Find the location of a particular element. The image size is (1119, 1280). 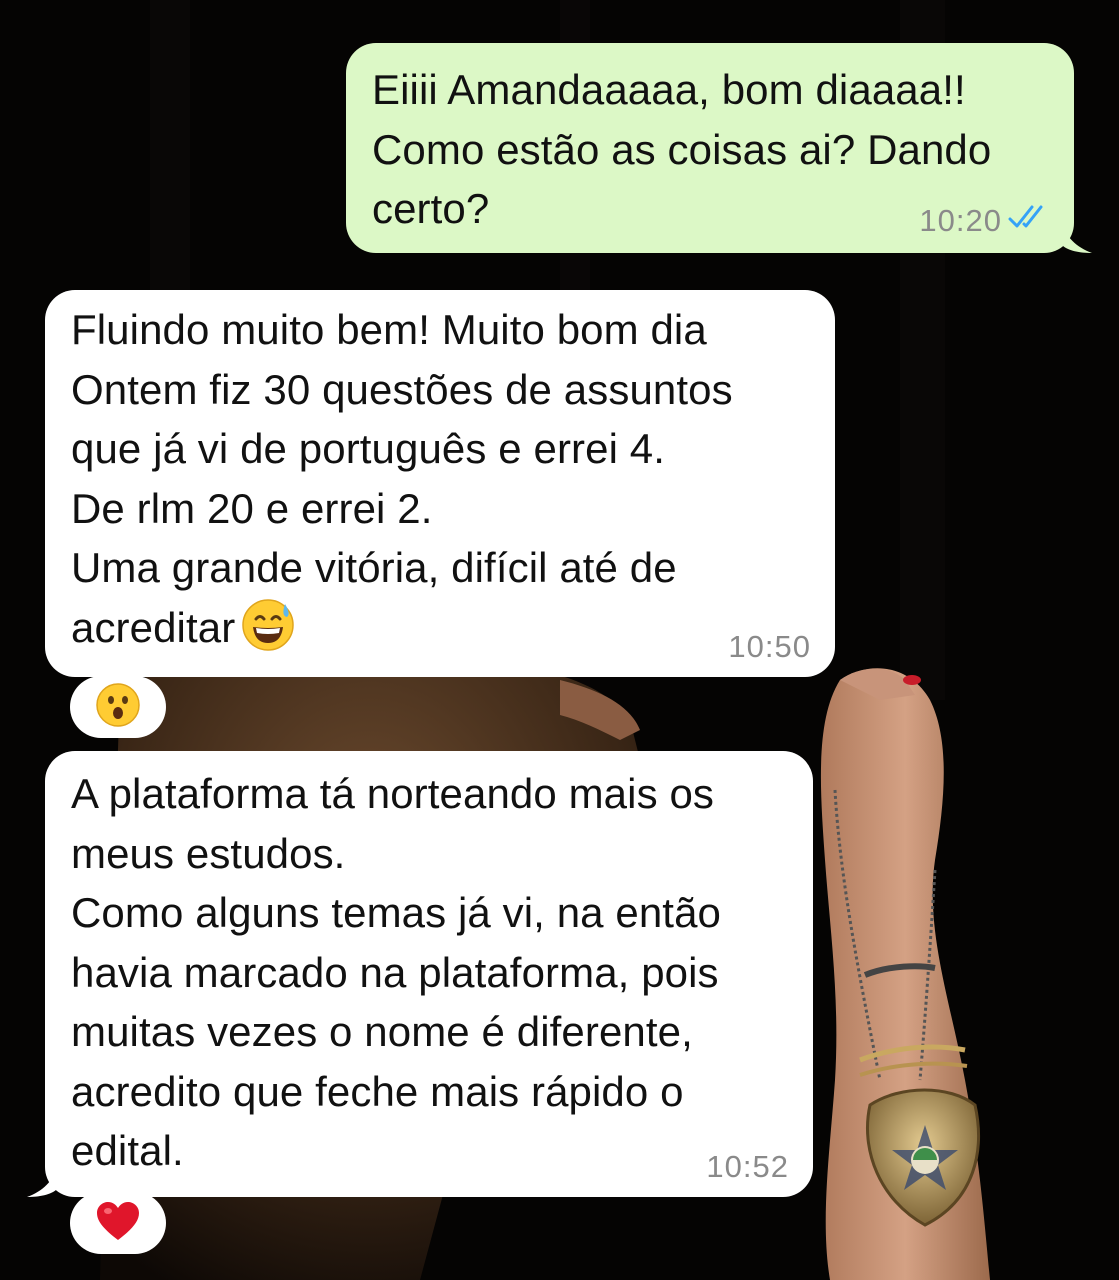

message-time: 10:20 is located at coordinates (960, 220).